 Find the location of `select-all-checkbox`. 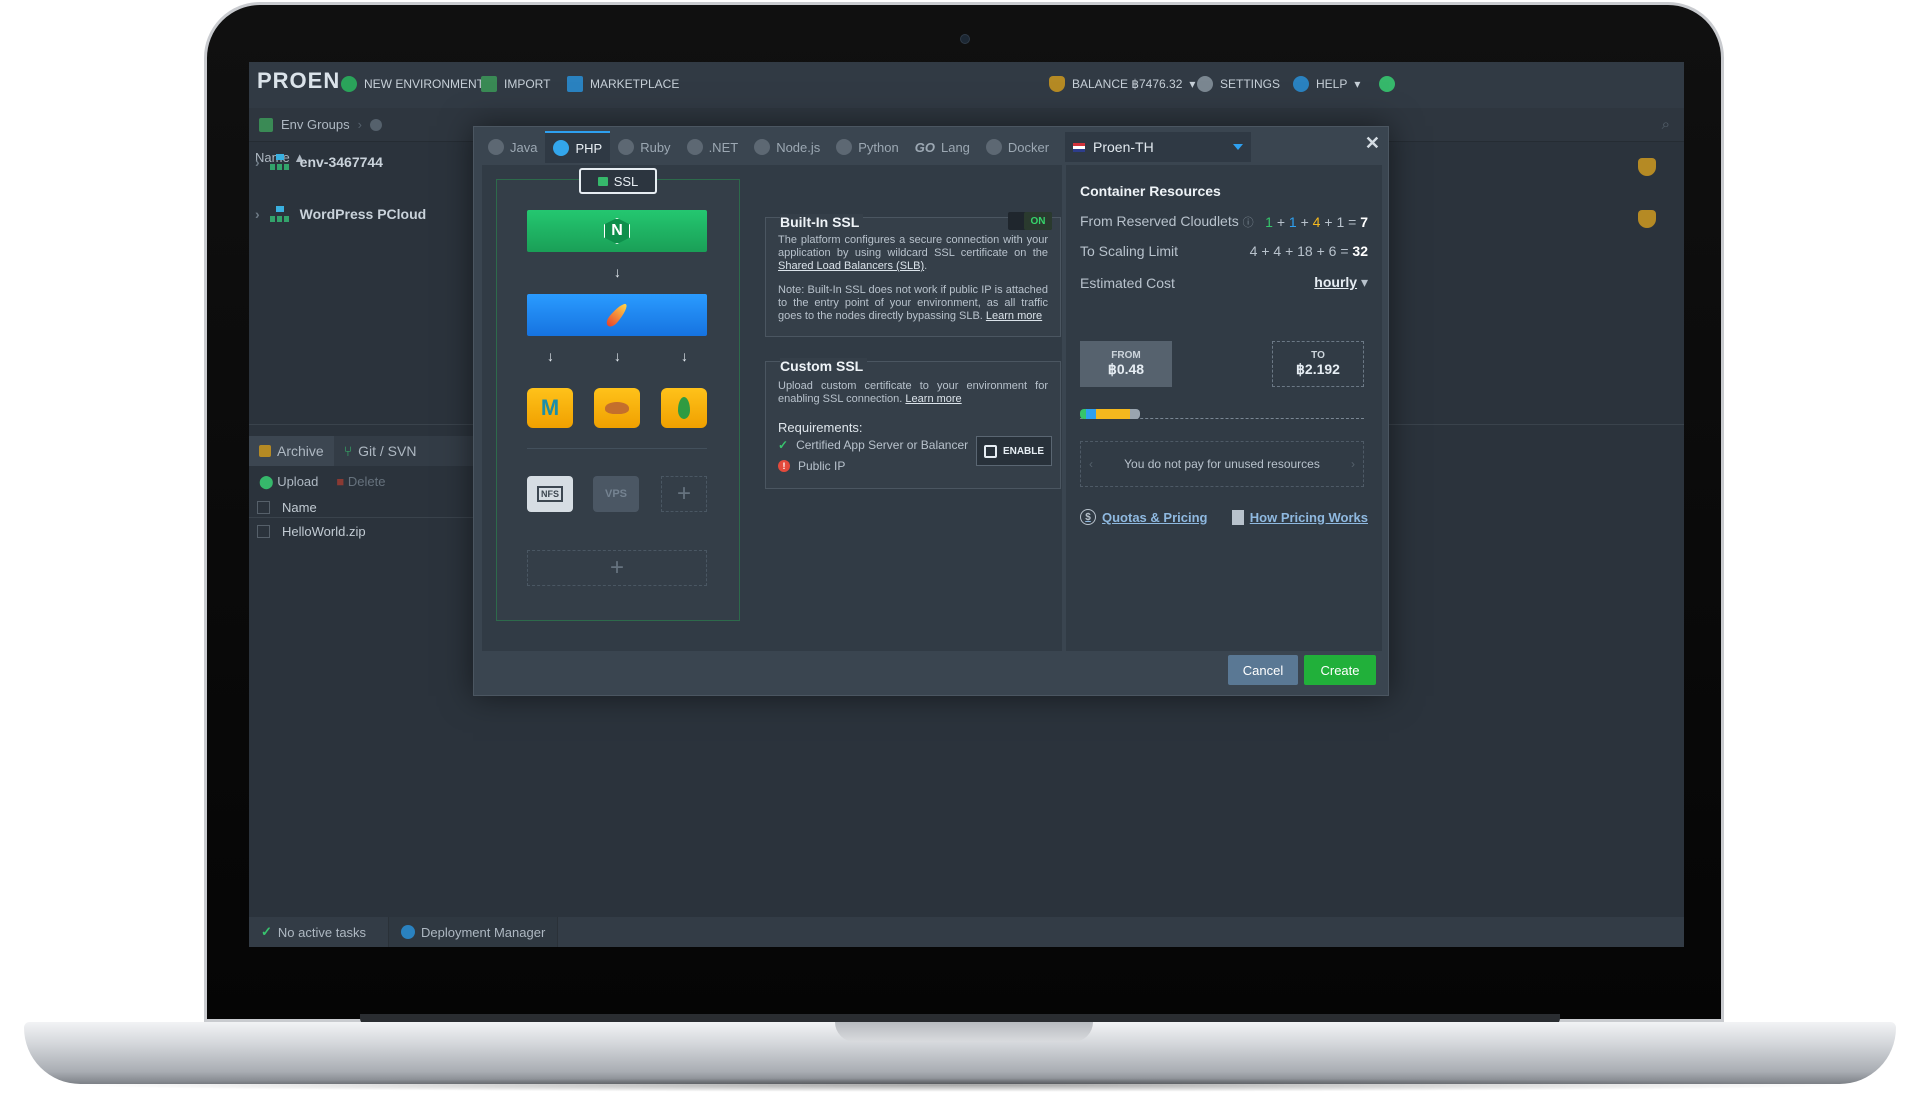

select-all-checkbox is located at coordinates (263, 507).